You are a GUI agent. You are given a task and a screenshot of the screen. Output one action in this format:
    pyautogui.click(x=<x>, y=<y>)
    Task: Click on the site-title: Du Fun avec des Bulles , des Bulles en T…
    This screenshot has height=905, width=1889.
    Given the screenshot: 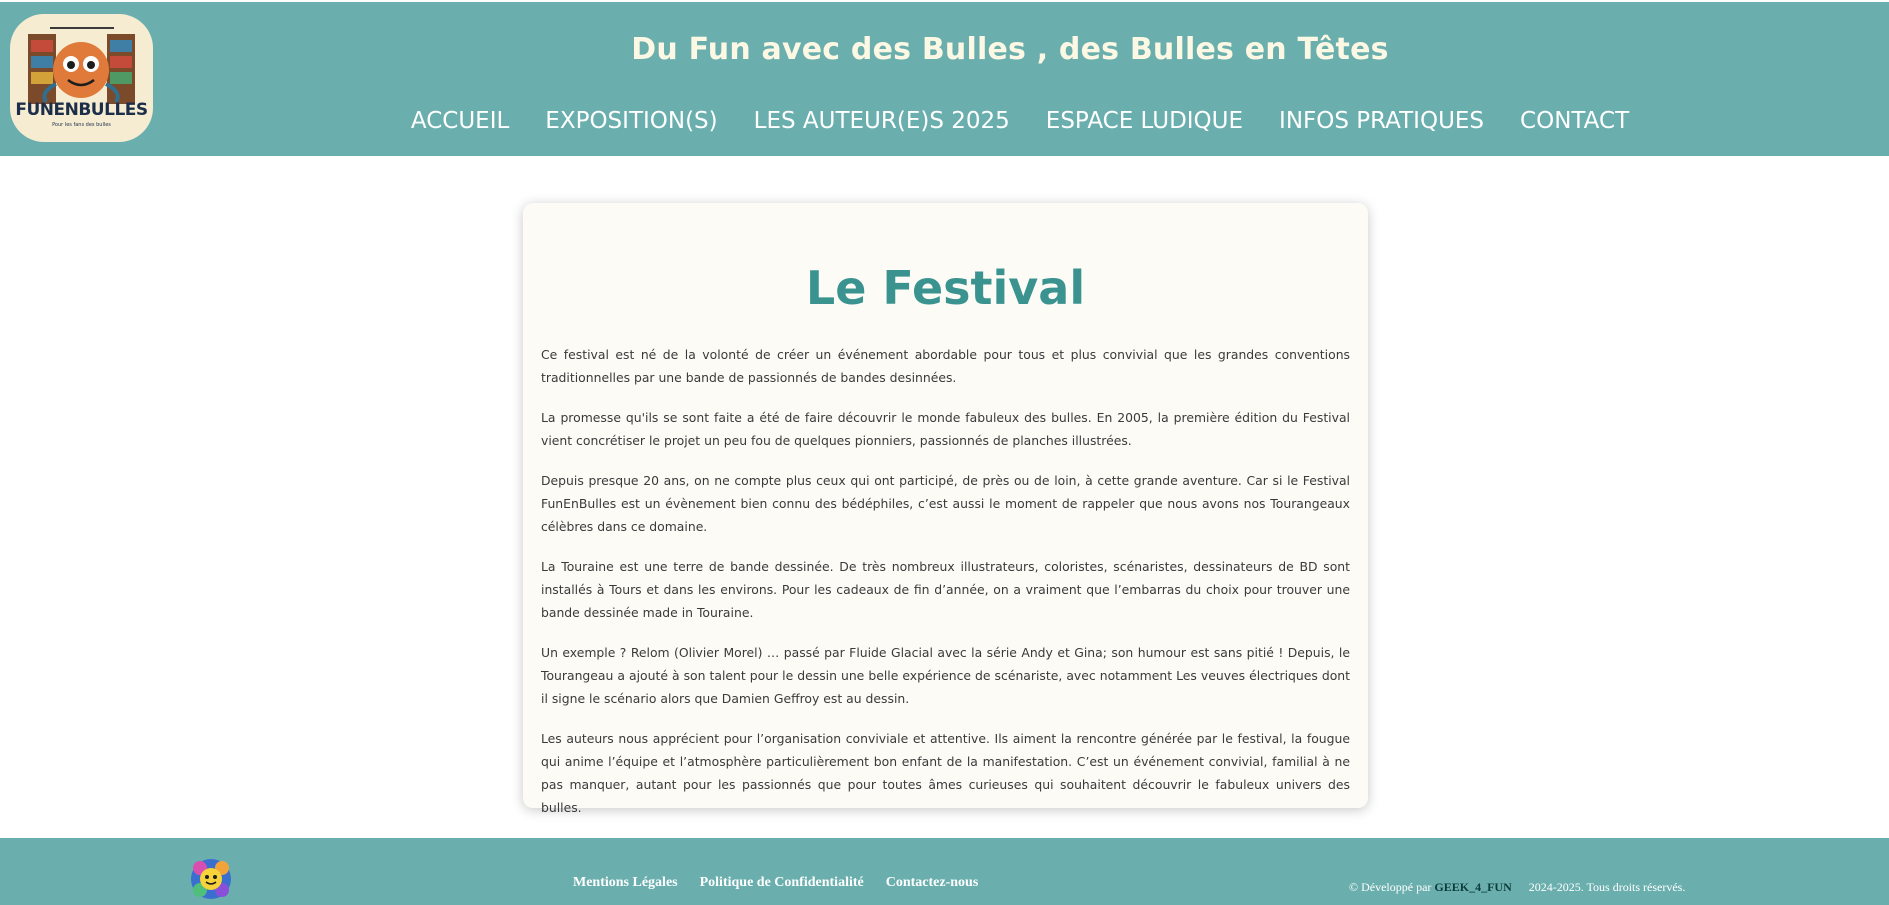 What is the action you would take?
    pyautogui.click(x=1010, y=49)
    